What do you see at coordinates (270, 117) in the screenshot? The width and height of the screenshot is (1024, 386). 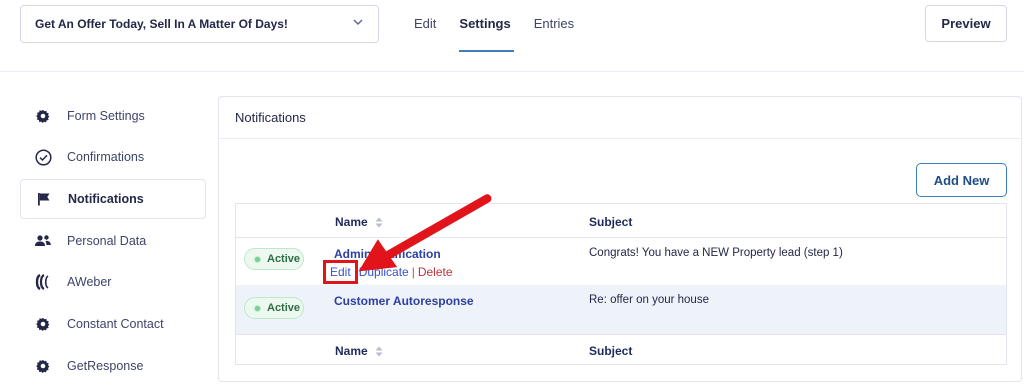 I see `panel-title: Notifications` at bounding box center [270, 117].